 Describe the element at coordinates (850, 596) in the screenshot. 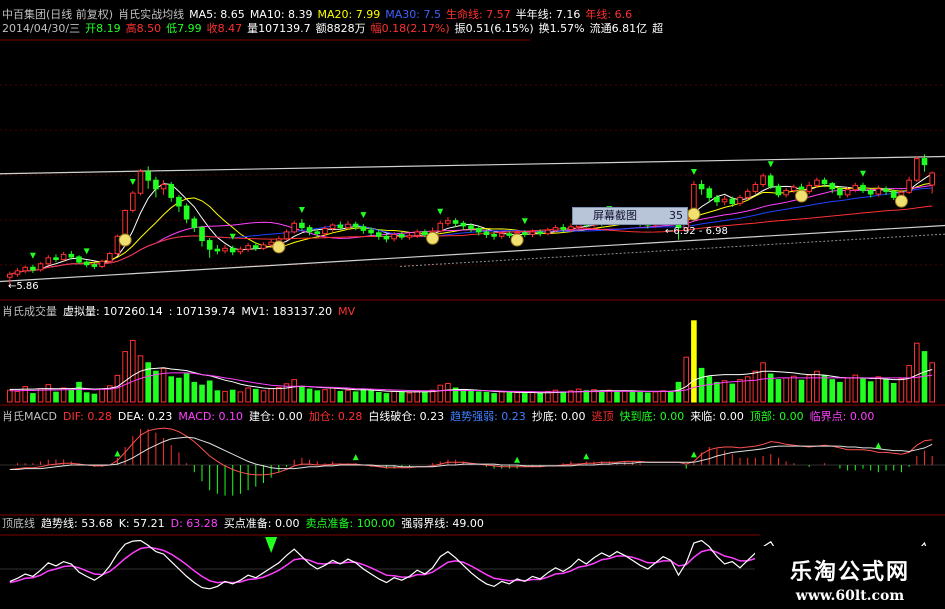

I see `watermark-site-url: www.60lt.com` at that location.